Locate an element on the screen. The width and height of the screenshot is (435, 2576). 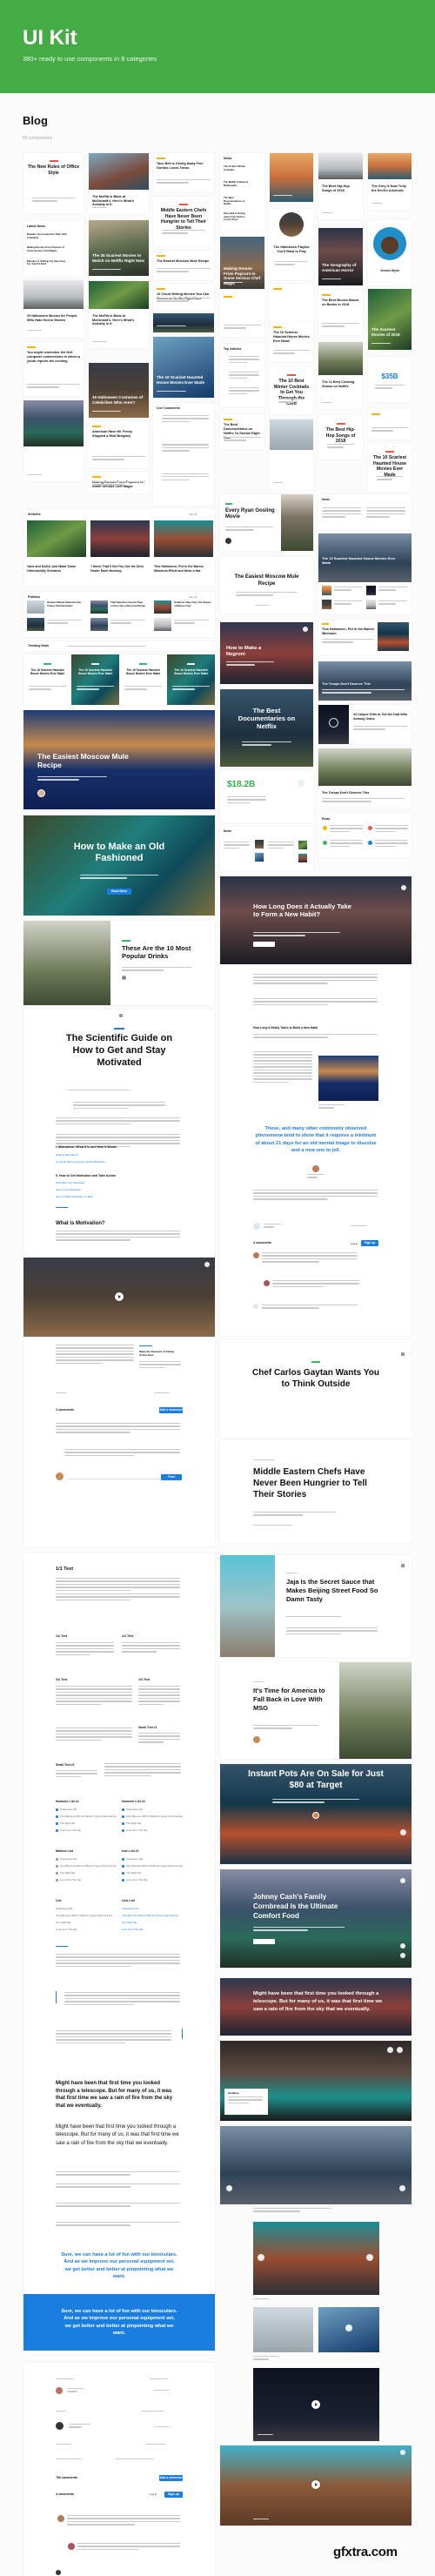
share-button is located at coordinates (264, 1942).